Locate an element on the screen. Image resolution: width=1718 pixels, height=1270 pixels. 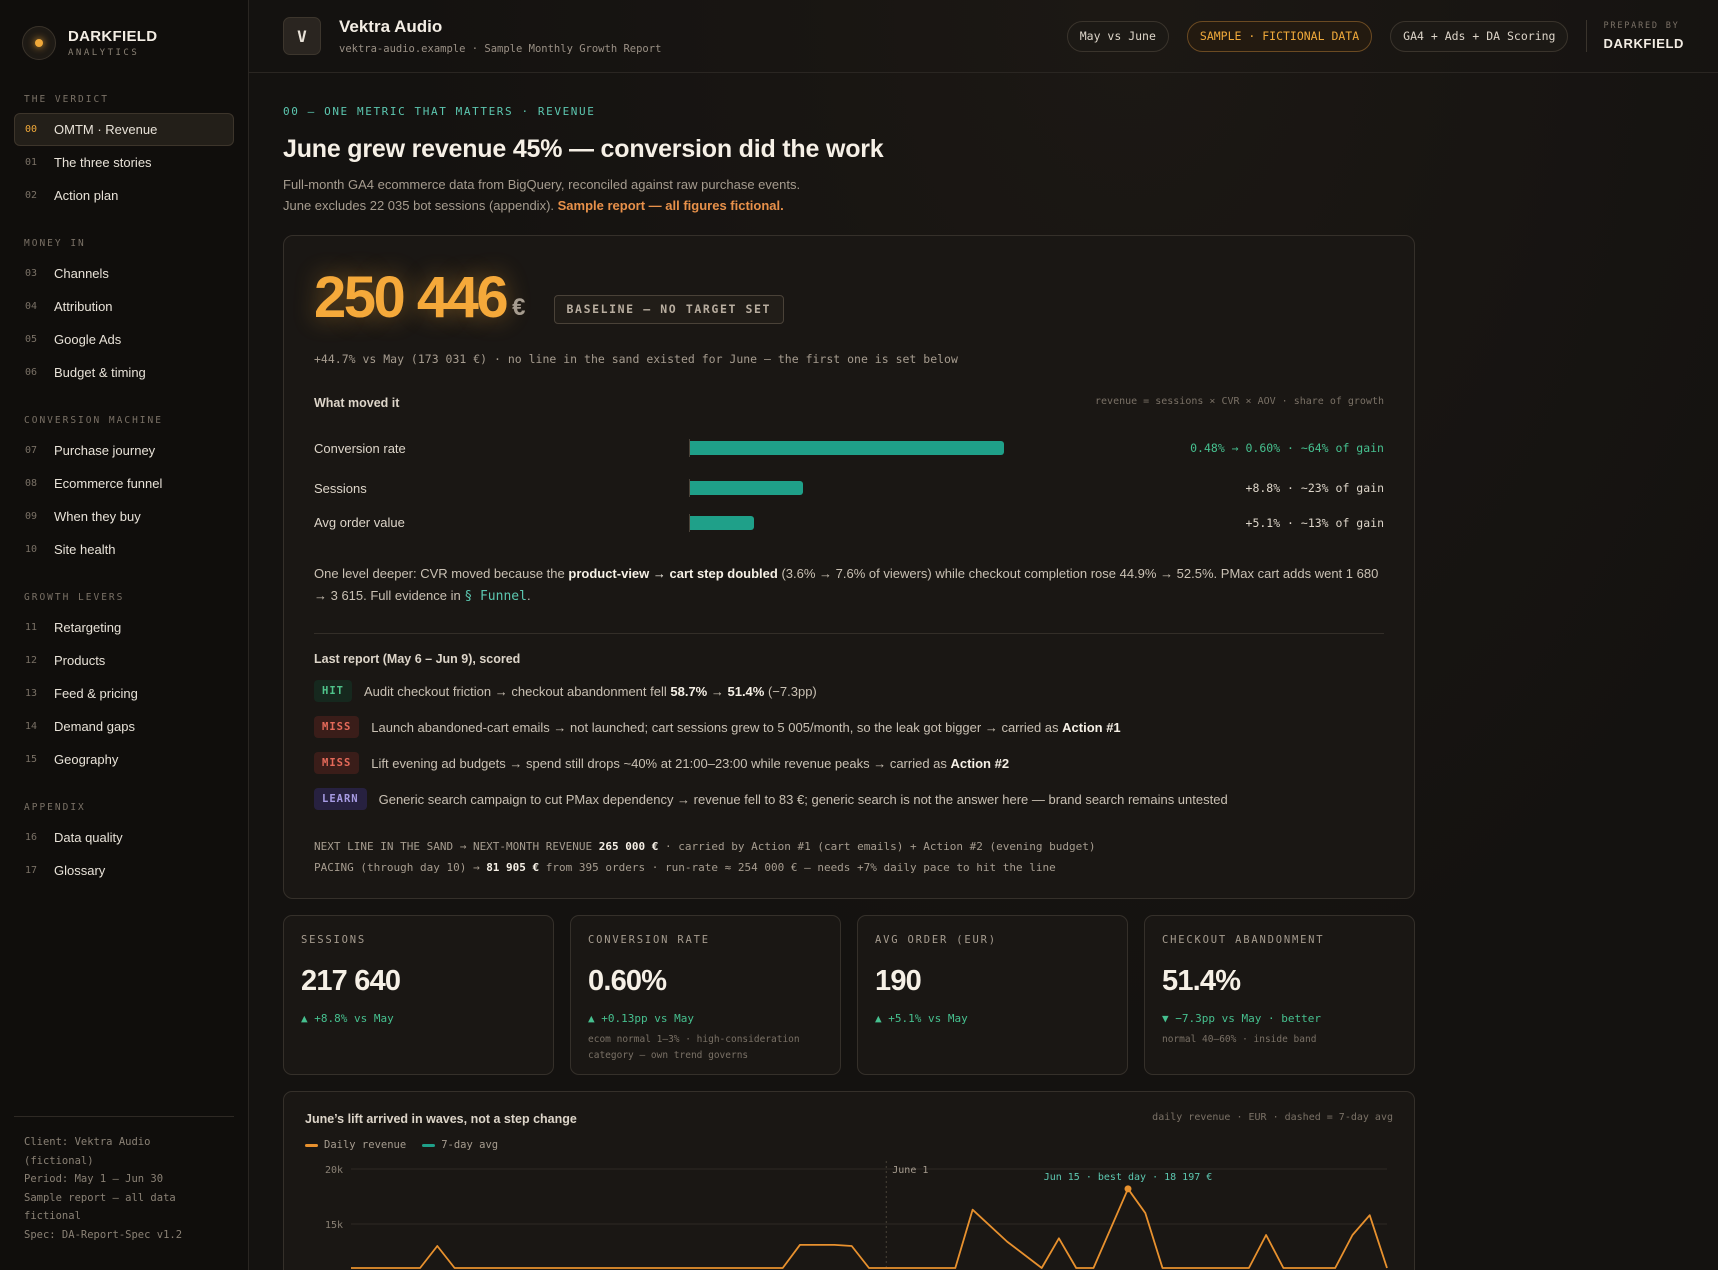
june-marker-label: June 1 is located at coordinates (910, 1170).